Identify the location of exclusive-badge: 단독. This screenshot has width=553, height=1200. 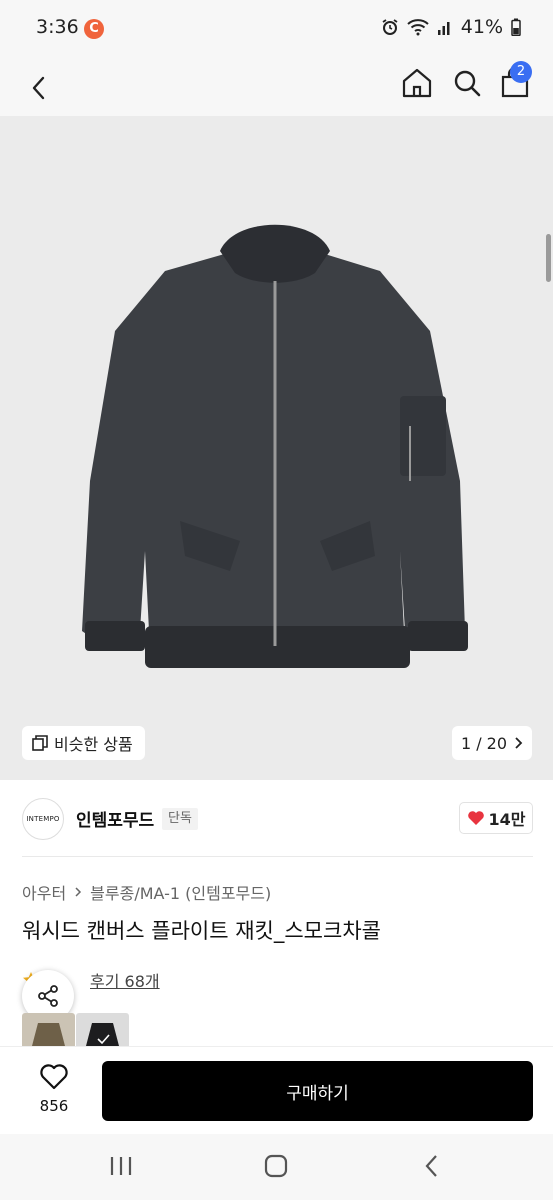
(180, 819).